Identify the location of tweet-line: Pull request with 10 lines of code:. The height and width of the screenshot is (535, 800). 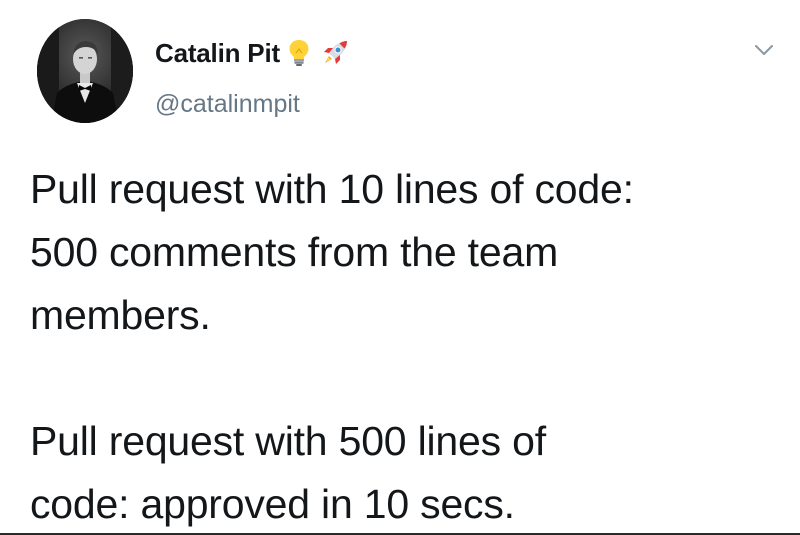
(332, 189).